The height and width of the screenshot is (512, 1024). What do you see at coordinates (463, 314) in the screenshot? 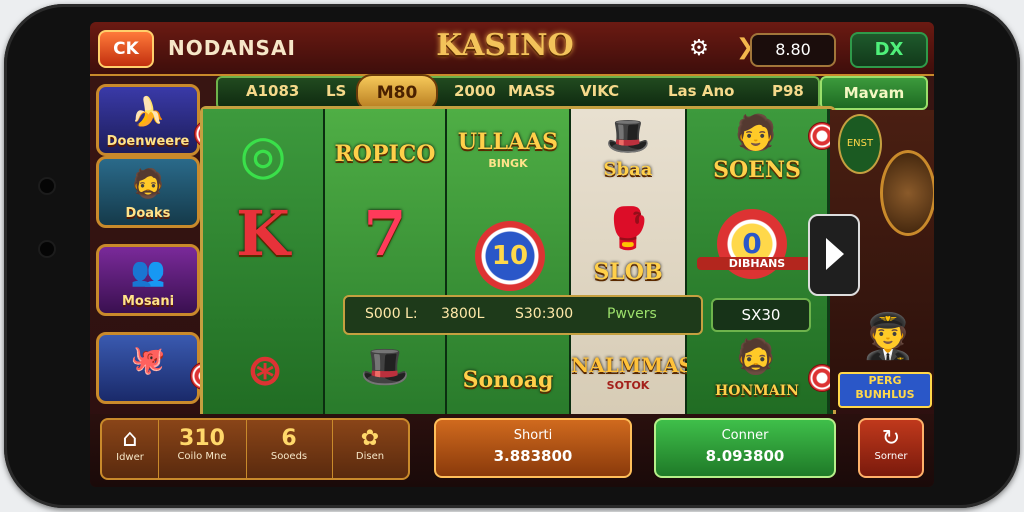
I see `payline-v2: 3800L` at bounding box center [463, 314].